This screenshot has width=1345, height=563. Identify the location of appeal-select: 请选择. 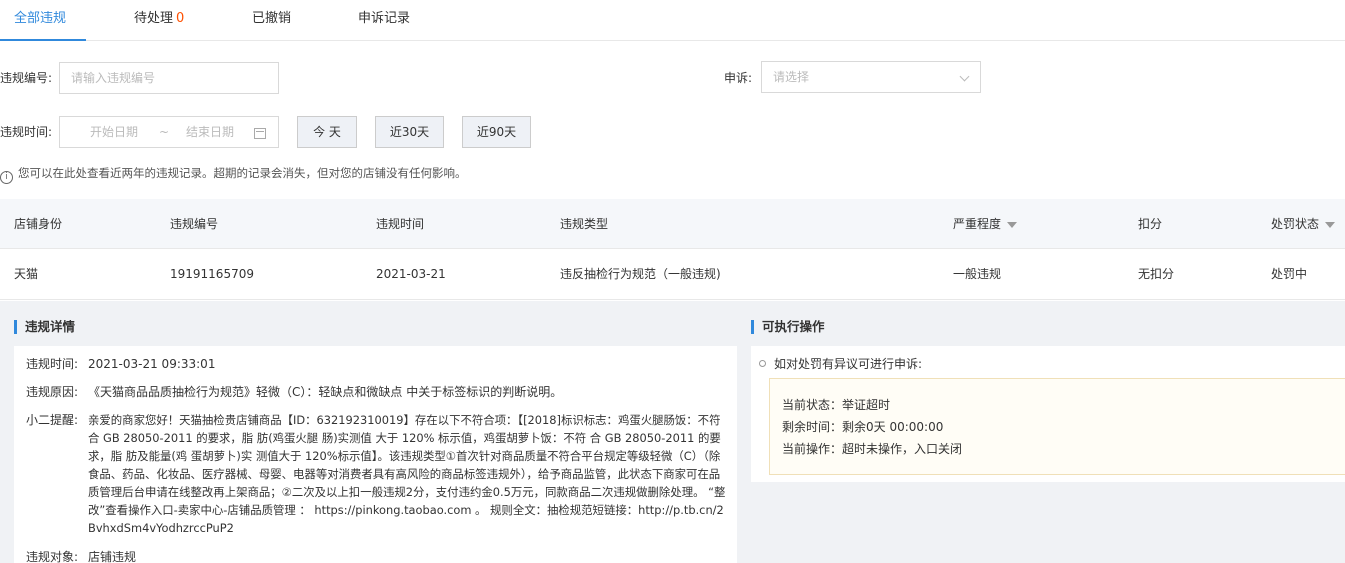
(871, 77).